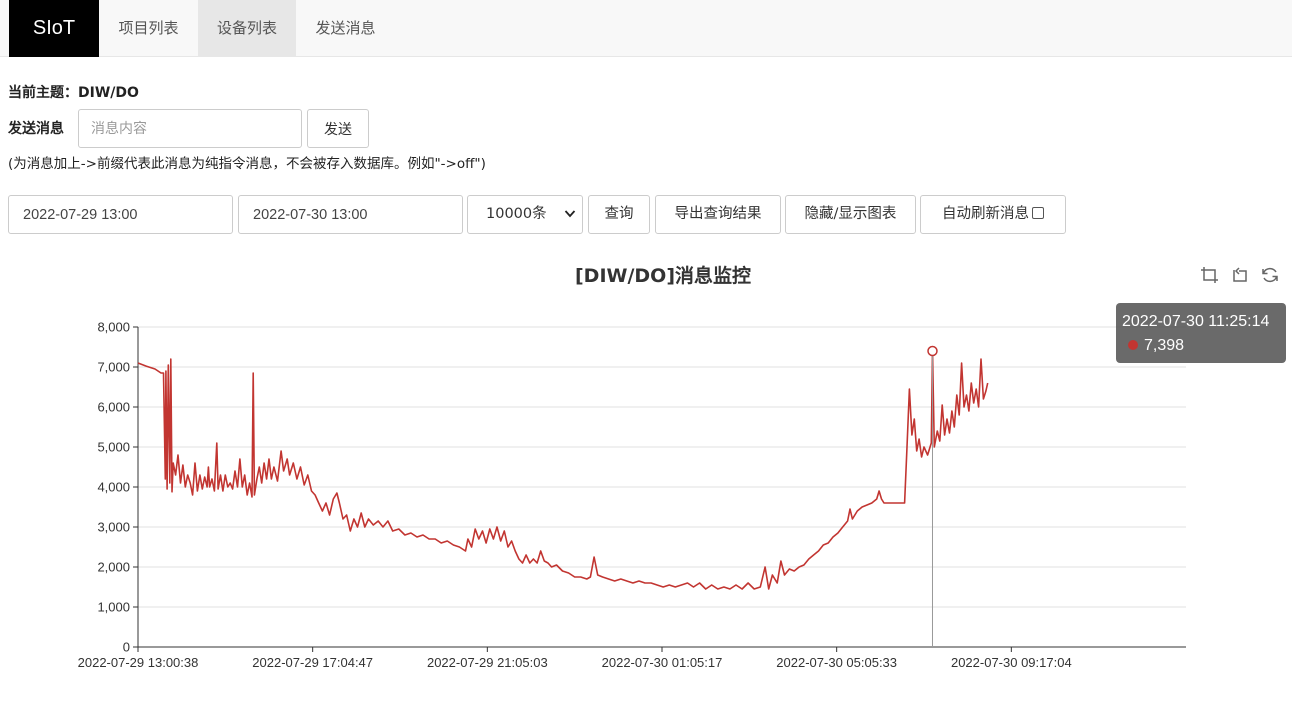 Image resolution: width=1292 pixels, height=720 pixels. What do you see at coordinates (718, 214) in the screenshot?
I see `export-results-button: 导出查询结果` at bounding box center [718, 214].